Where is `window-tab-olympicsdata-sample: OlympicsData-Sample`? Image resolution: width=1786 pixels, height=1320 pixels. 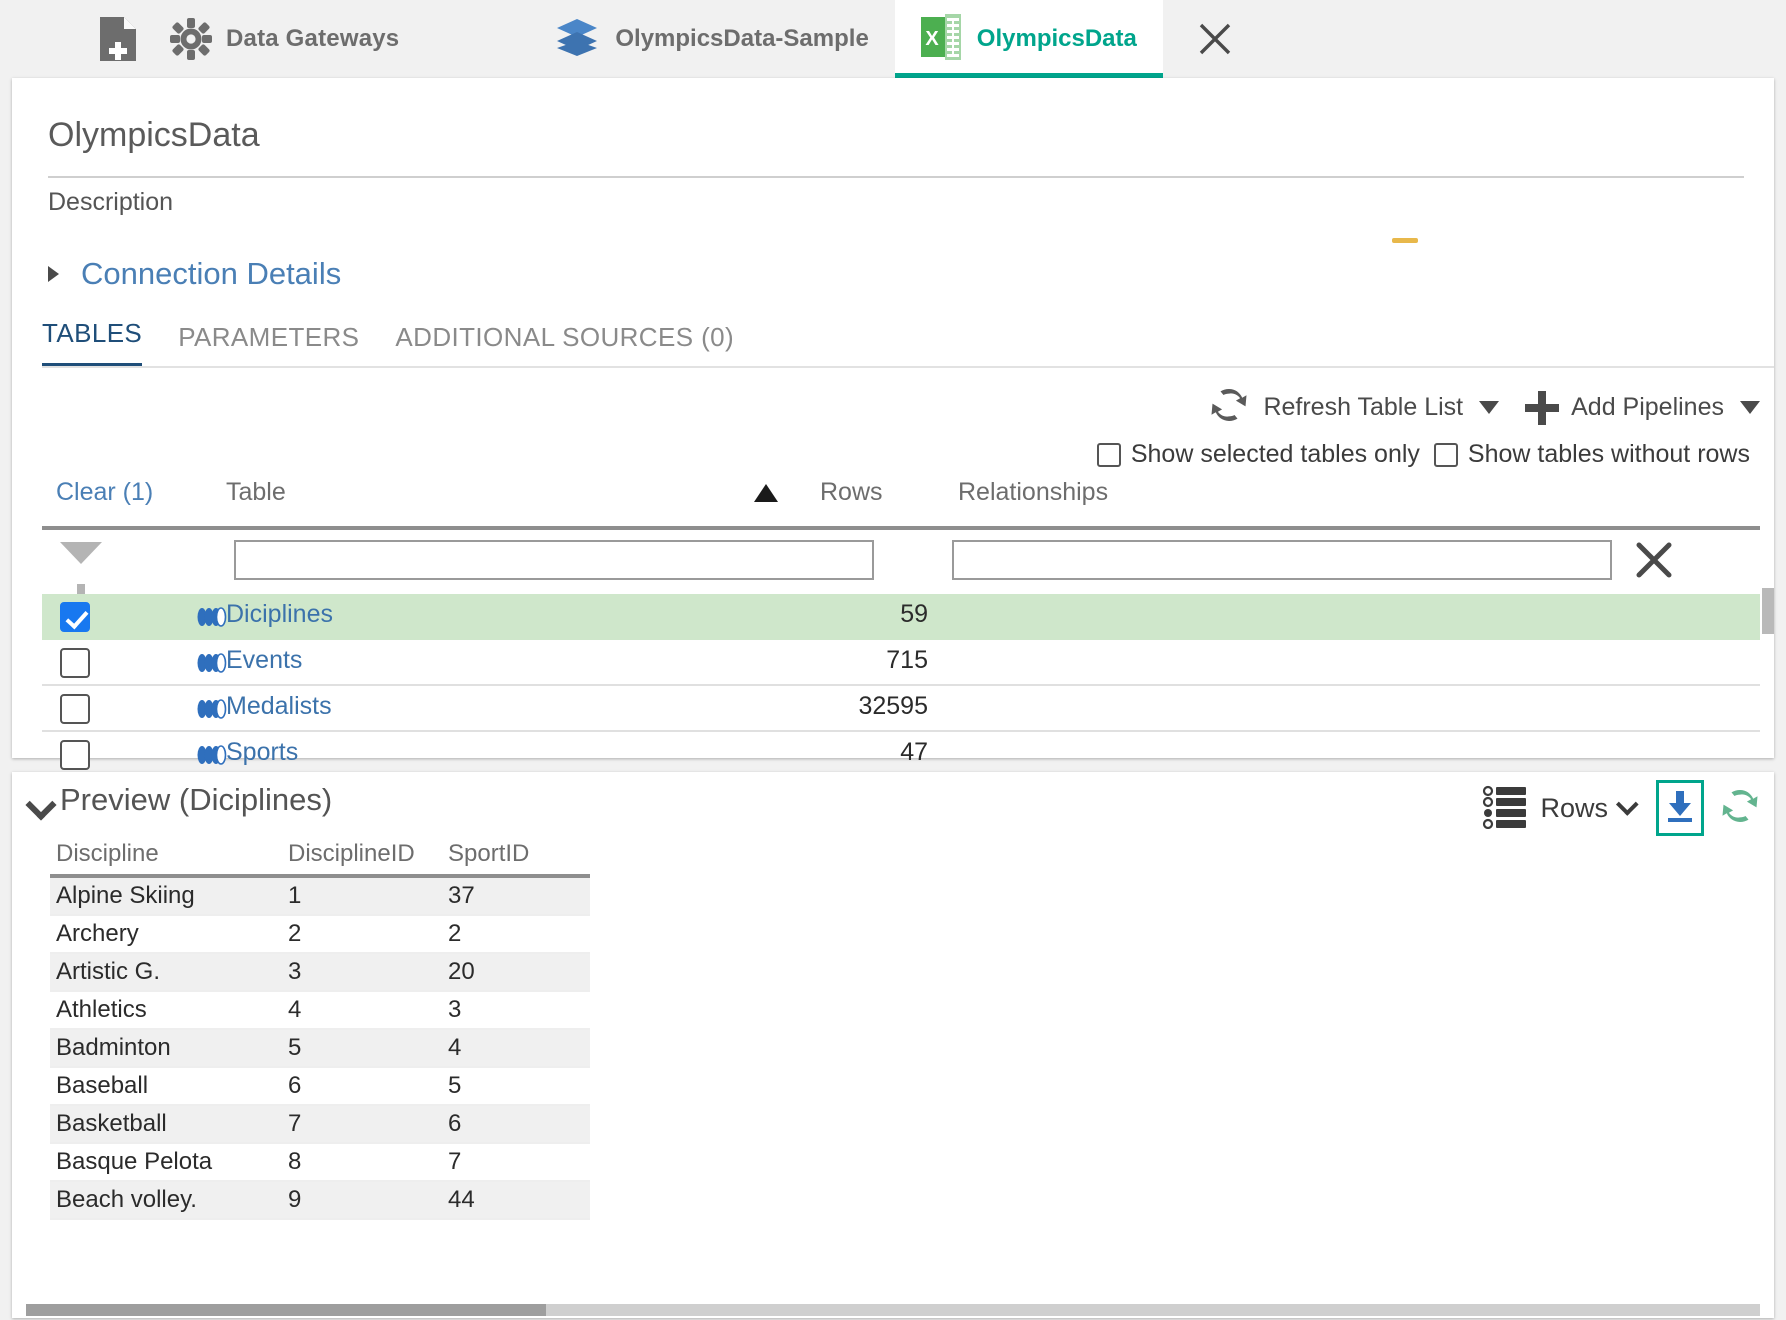 window-tab-olympicsdata-sample: OlympicsData-Sample is located at coordinates (711, 39).